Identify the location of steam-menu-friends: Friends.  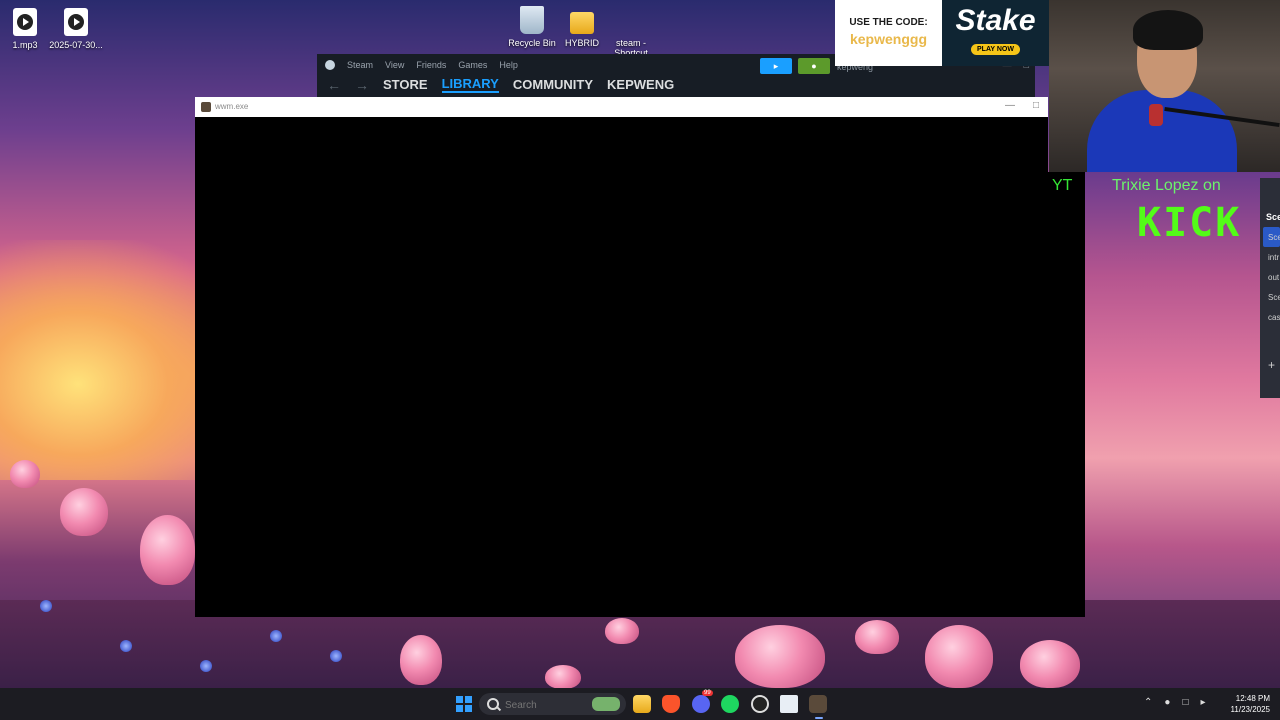
(431, 65).